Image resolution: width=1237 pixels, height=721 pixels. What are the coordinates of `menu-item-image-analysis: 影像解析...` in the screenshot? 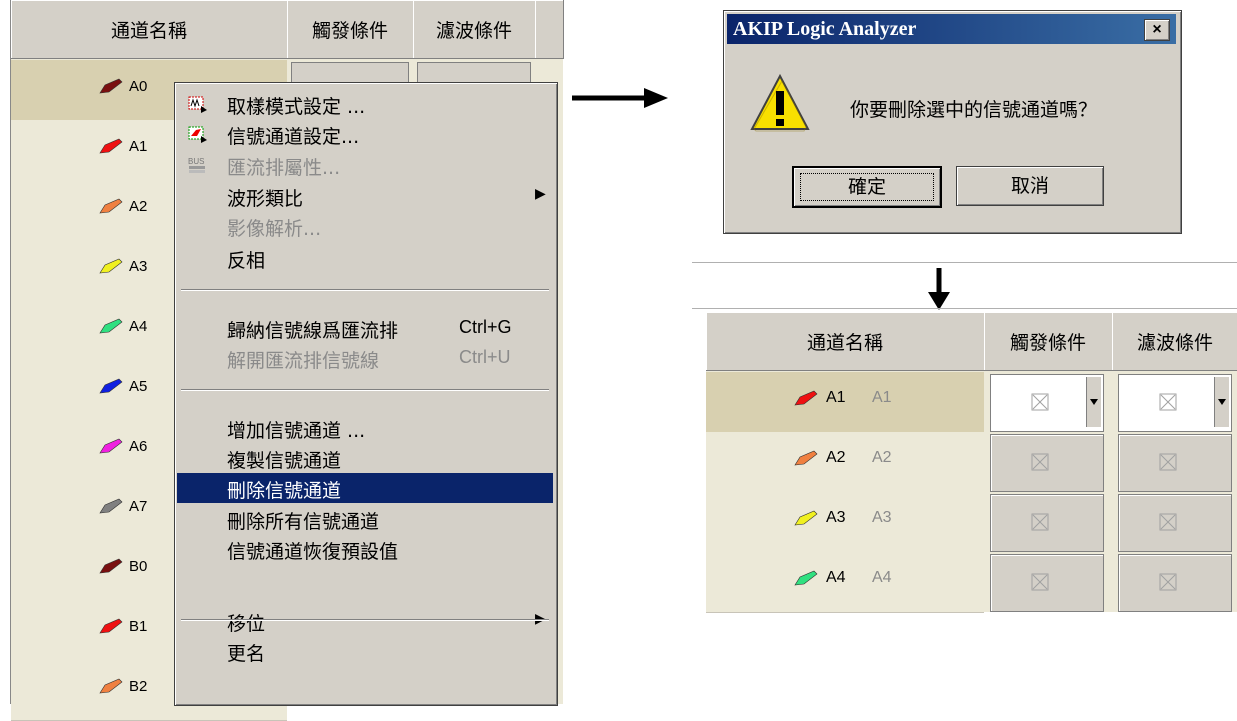 It's located at (365, 226).